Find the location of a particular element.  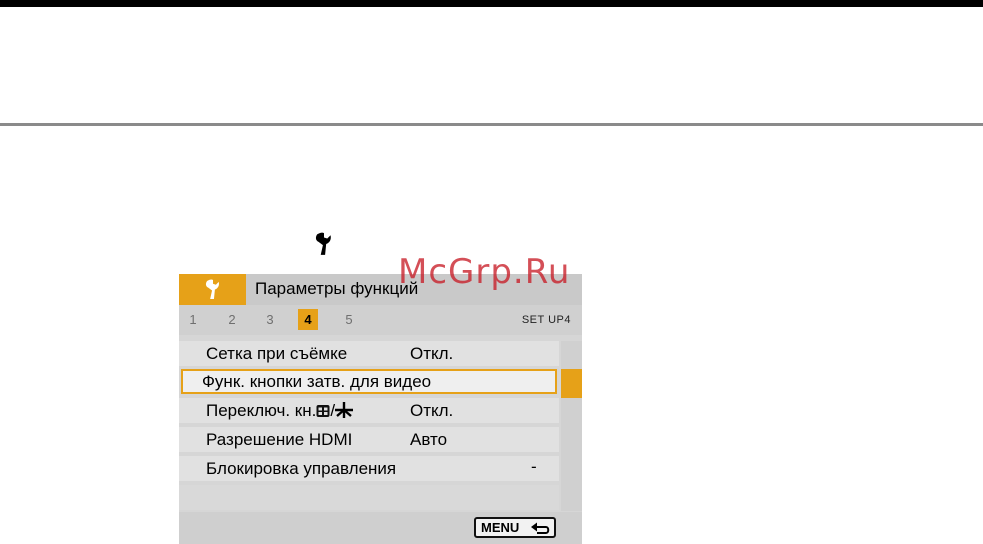

setup-tab is located at coordinates (212, 289).